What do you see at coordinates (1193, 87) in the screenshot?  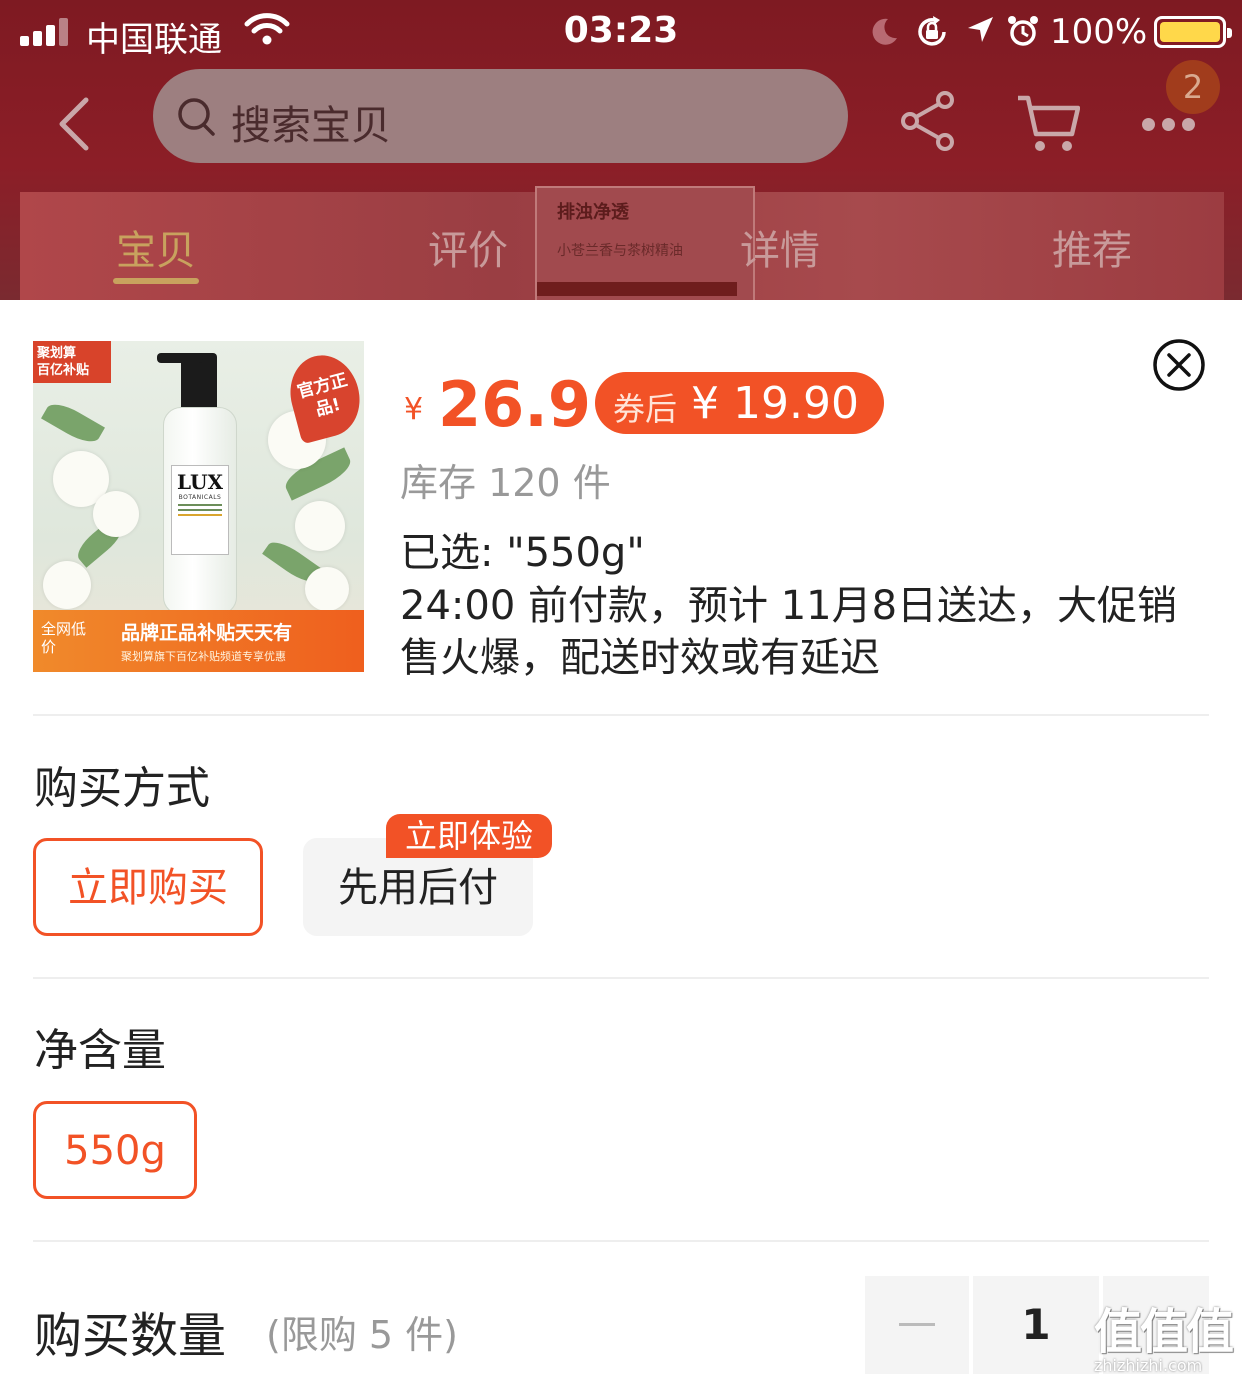 I see `cart-badge: 2` at bounding box center [1193, 87].